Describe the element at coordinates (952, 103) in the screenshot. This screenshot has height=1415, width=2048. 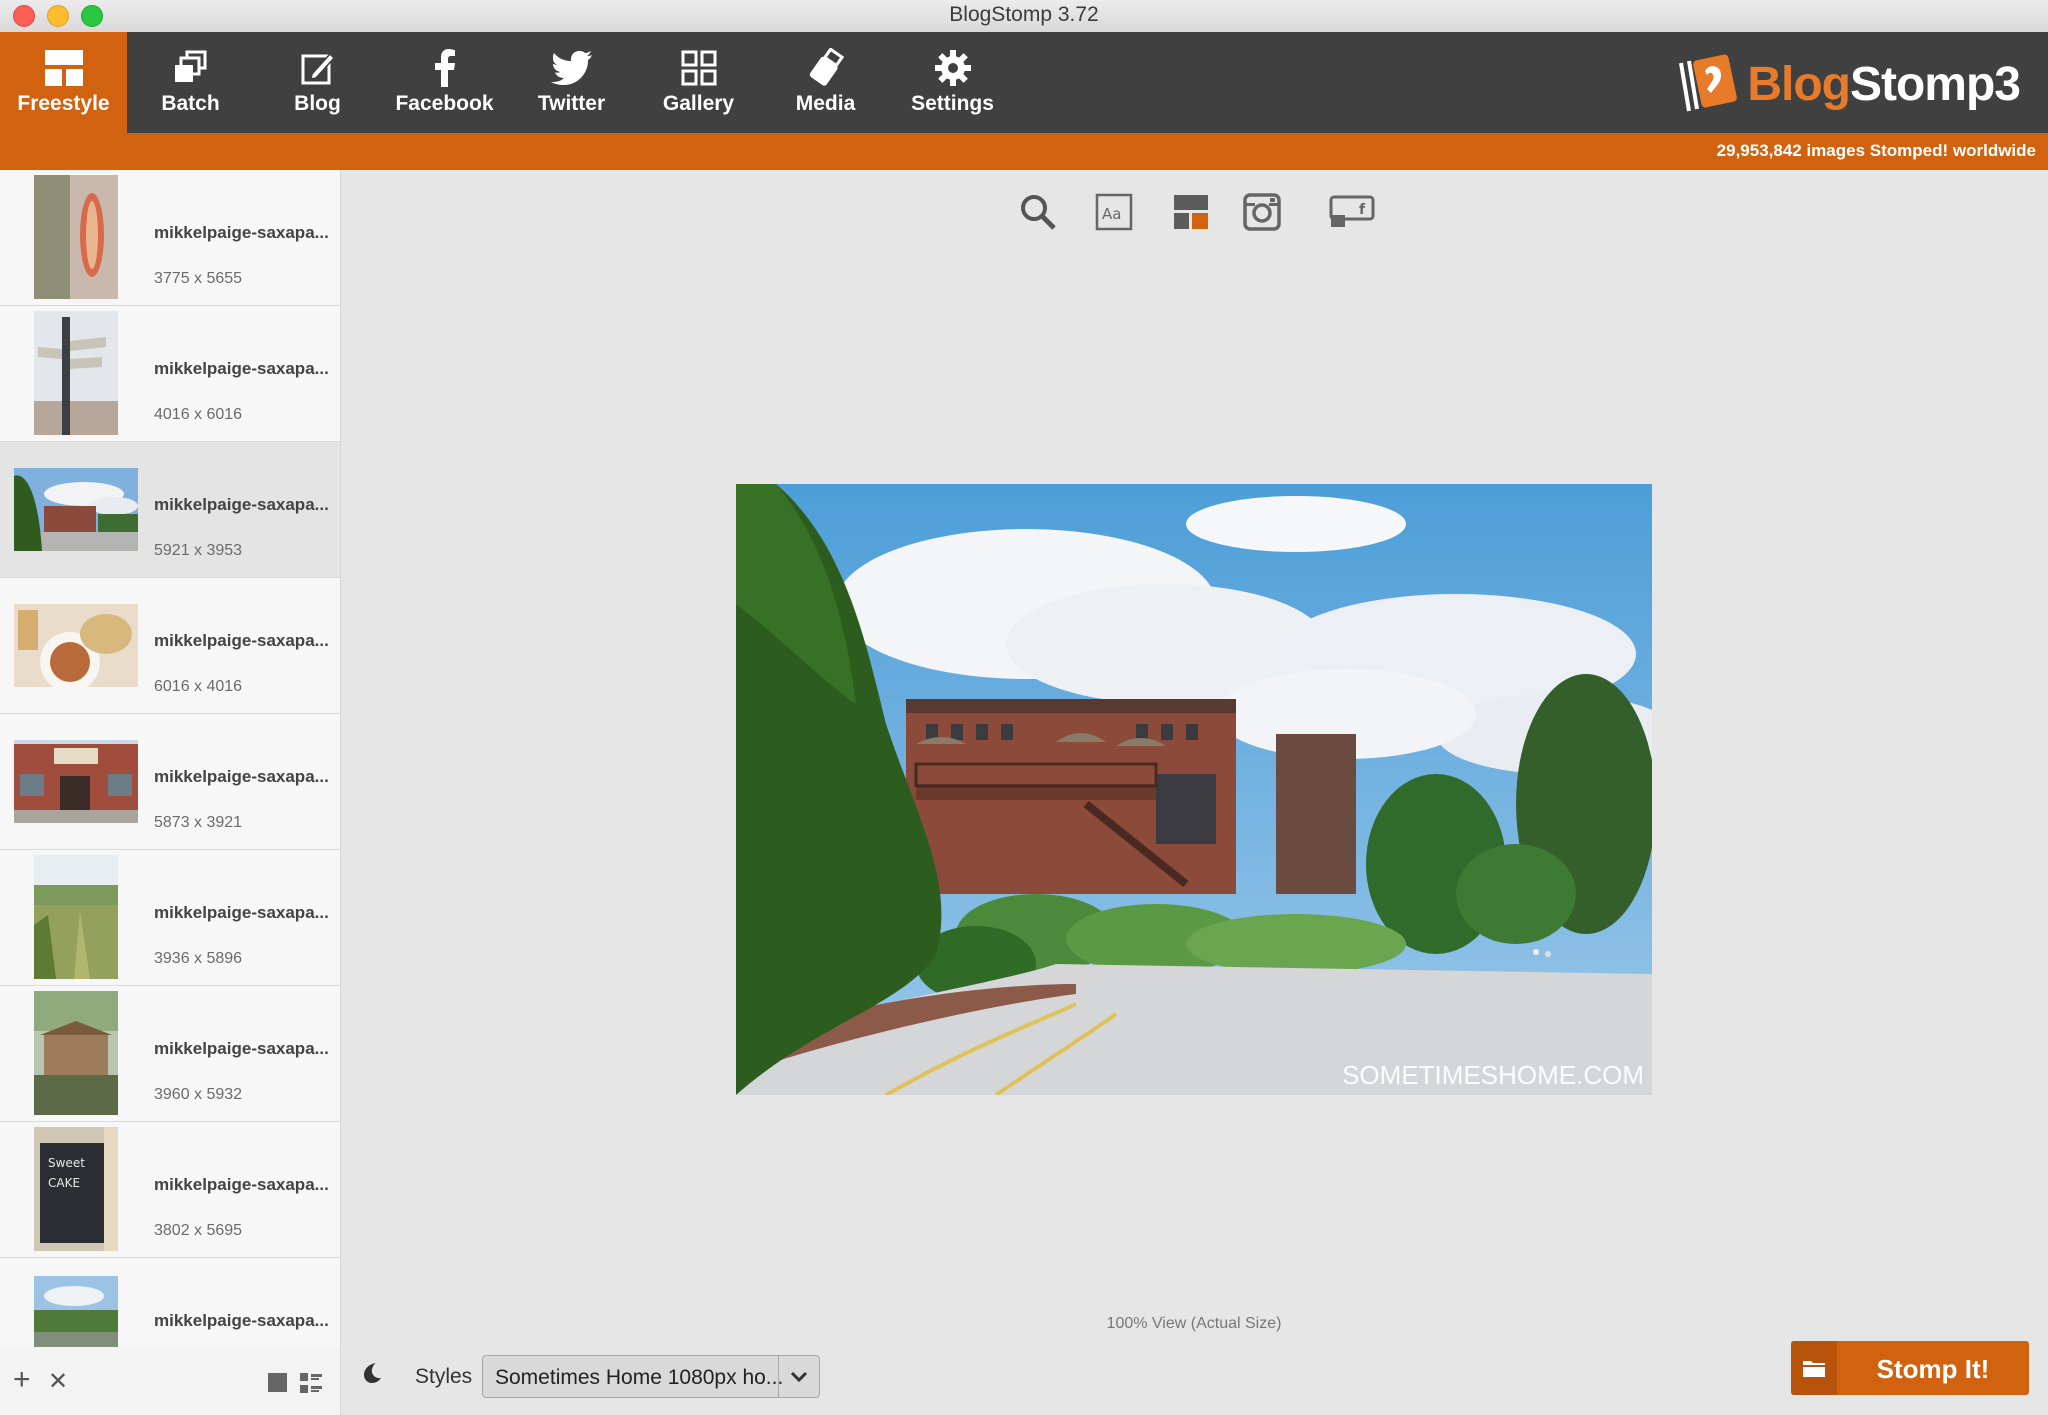
I see `tab-label: Settings` at that location.